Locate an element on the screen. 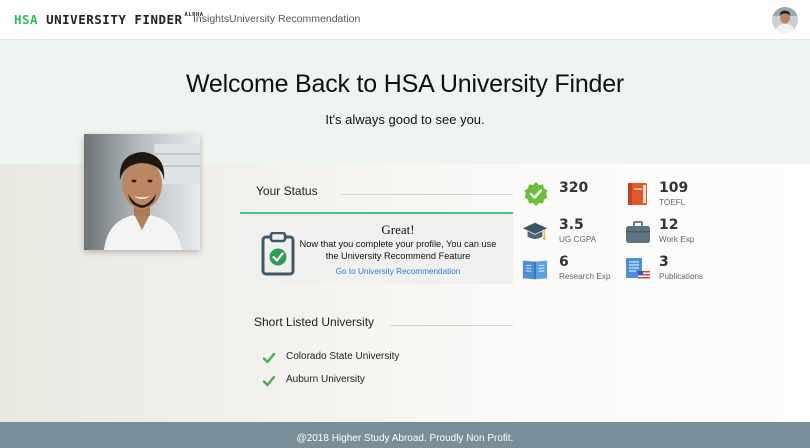 This screenshot has height=448, width=810. book-icon is located at coordinates (637, 194).